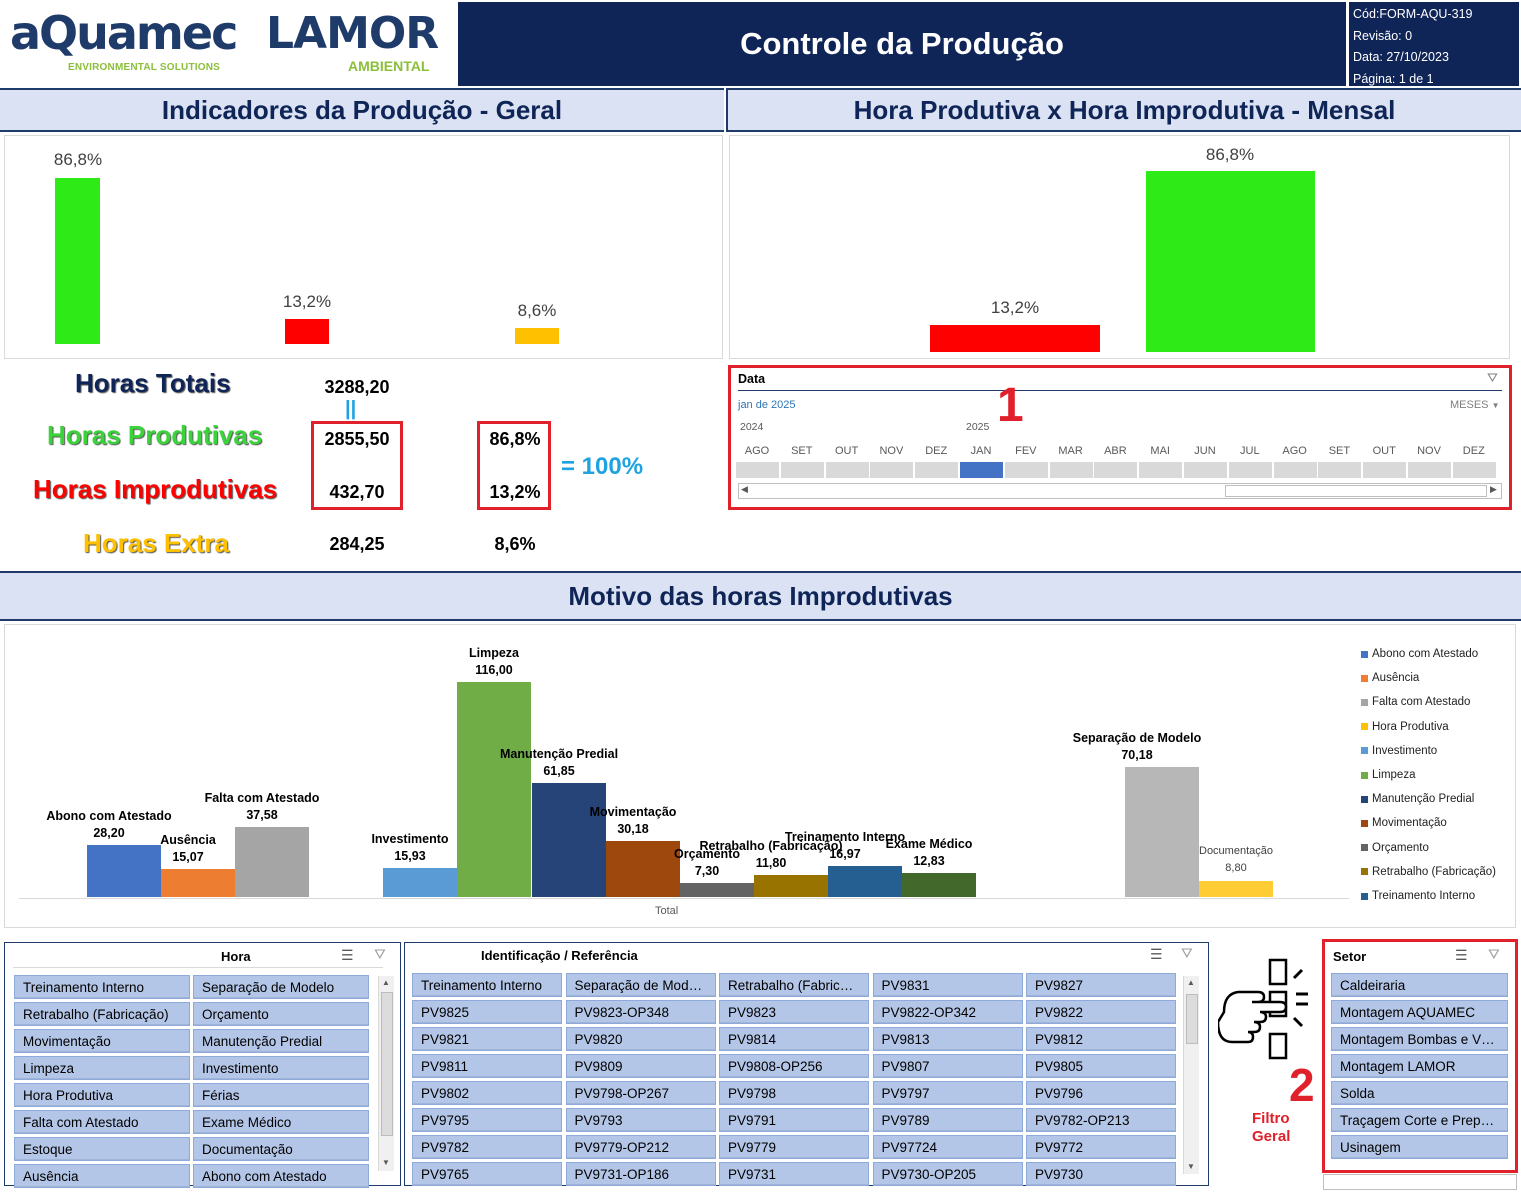 Image resolution: width=1521 pixels, height=1195 pixels. What do you see at coordinates (102, 987) in the screenshot?
I see `slicer-hora-item: Treinamento Interno` at bounding box center [102, 987].